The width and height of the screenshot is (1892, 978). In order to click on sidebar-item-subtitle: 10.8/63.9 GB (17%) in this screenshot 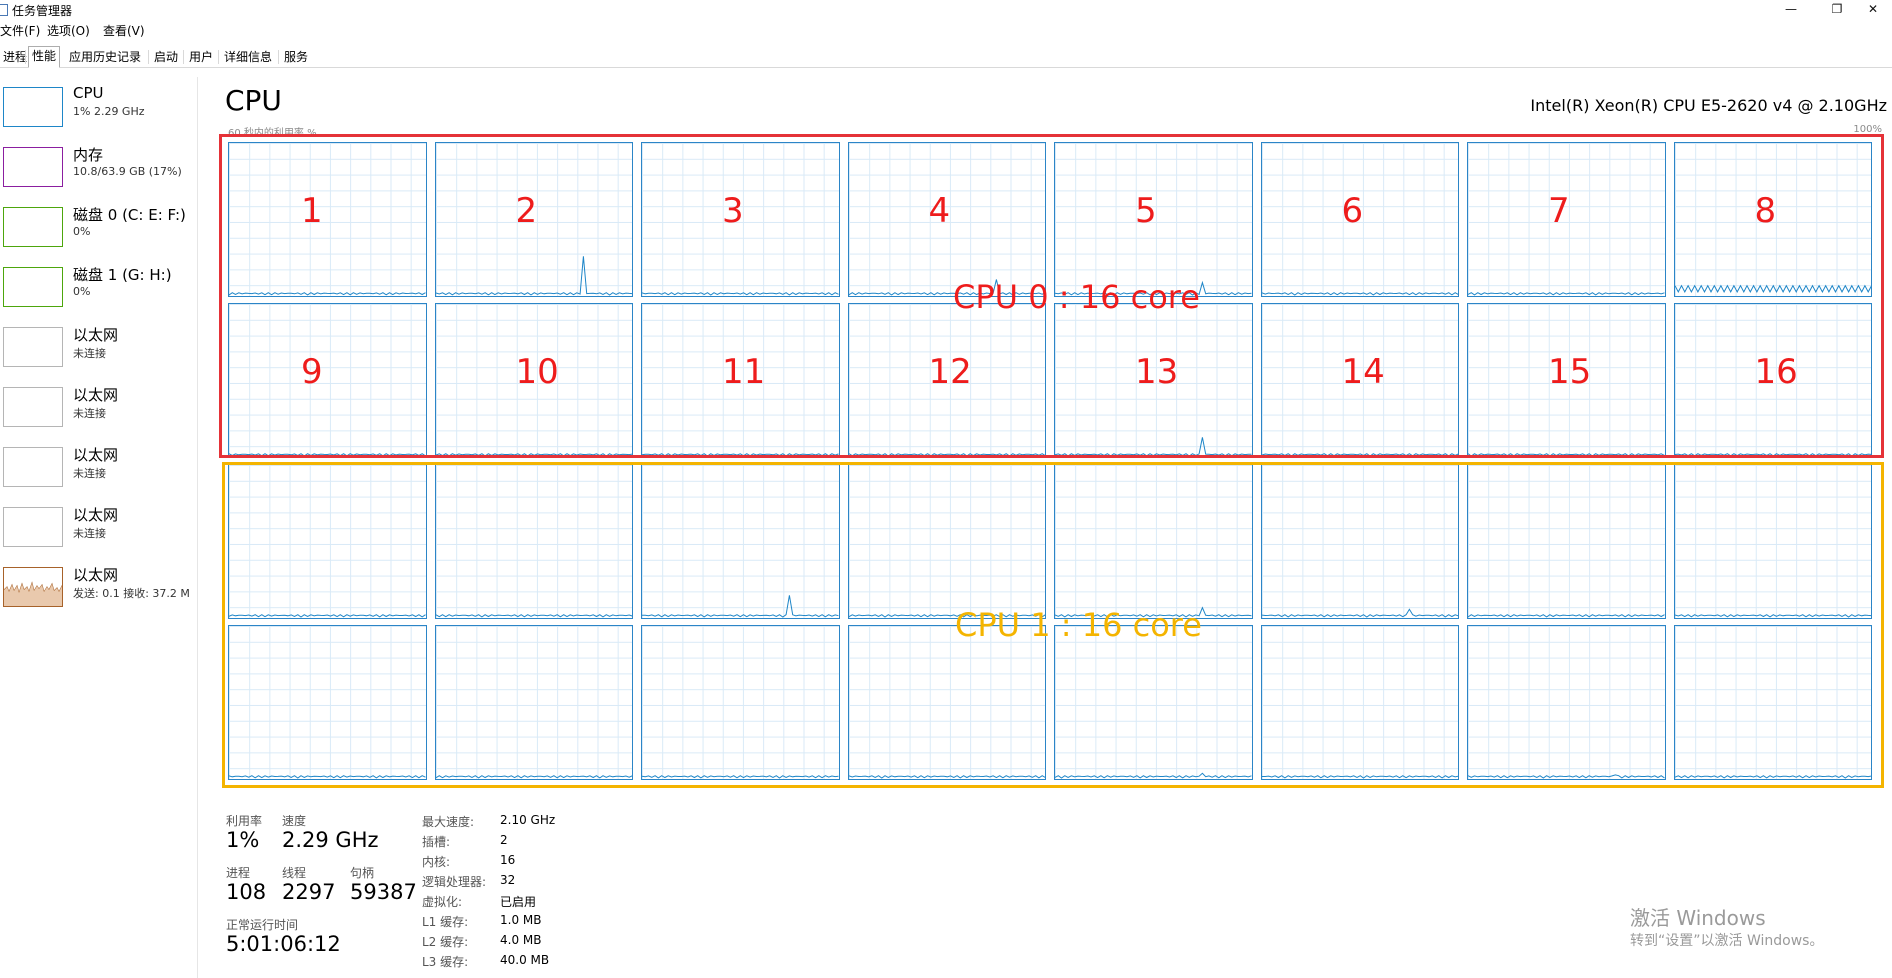, I will do `click(127, 171)`.